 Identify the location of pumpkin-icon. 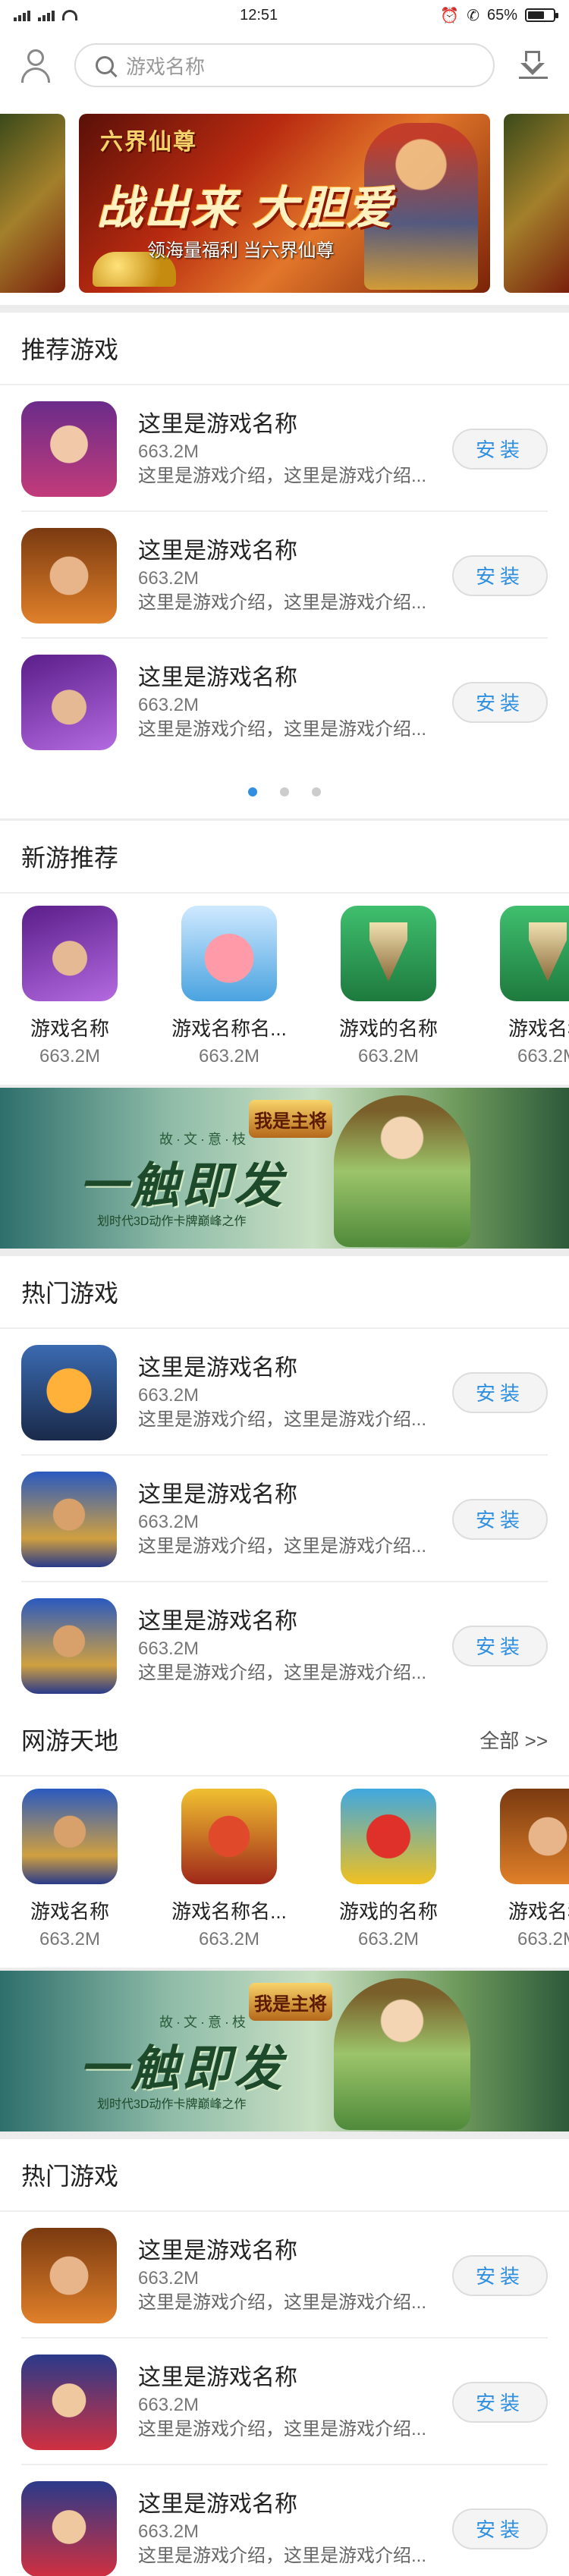
(69, 1392).